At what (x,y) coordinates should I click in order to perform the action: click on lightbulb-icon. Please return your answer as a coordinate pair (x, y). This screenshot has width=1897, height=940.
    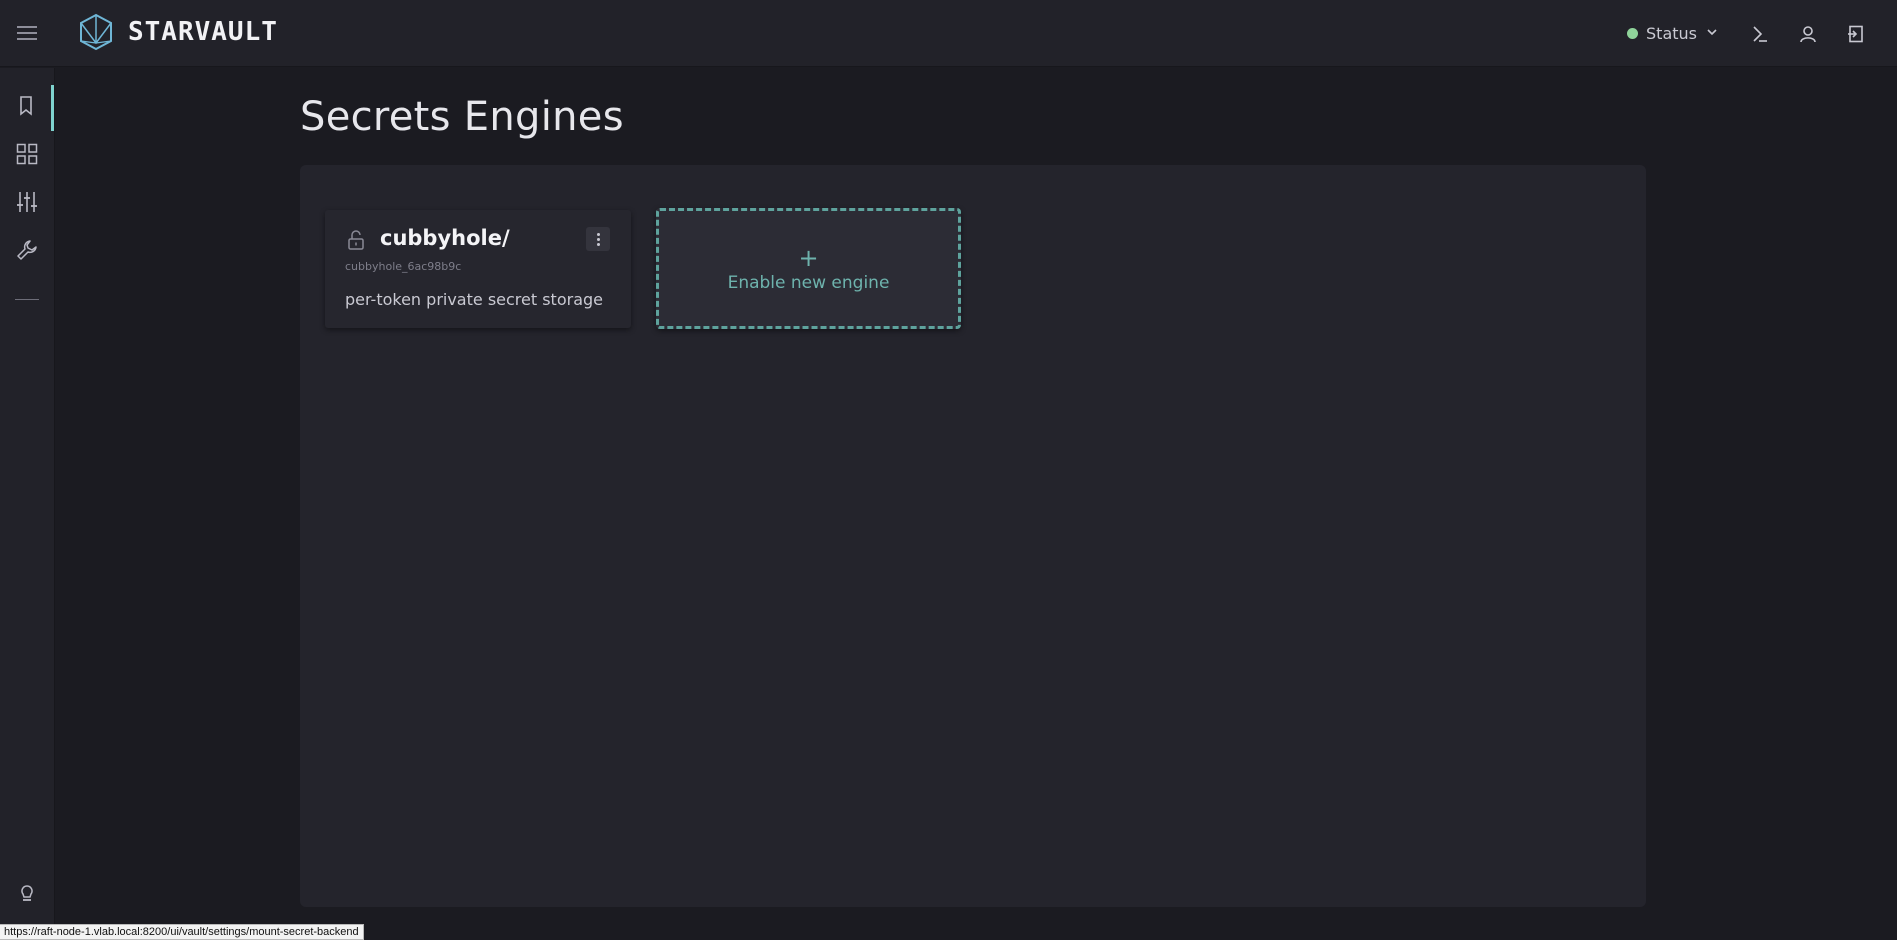
    Looking at the image, I should click on (27, 896).